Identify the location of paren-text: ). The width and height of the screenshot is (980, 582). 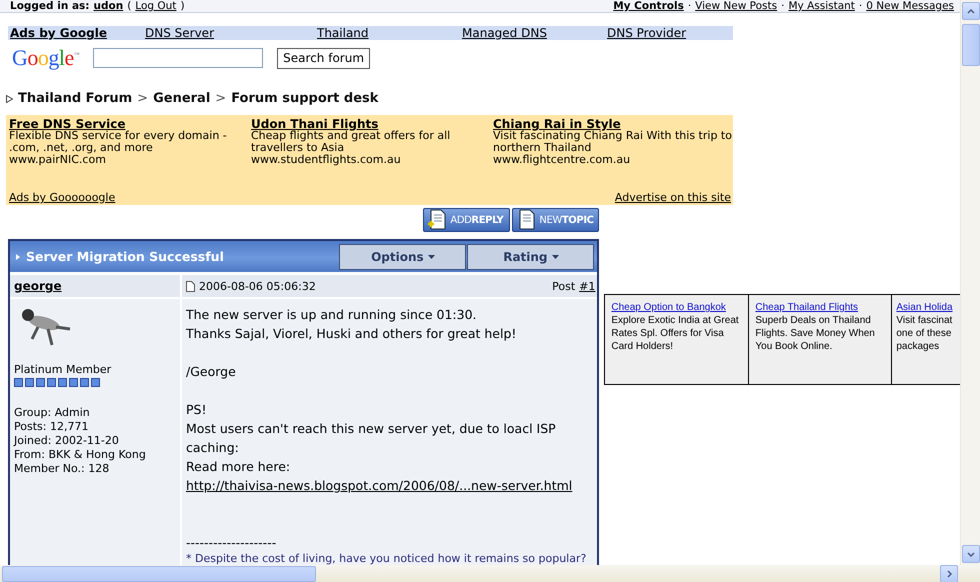
(182, 6).